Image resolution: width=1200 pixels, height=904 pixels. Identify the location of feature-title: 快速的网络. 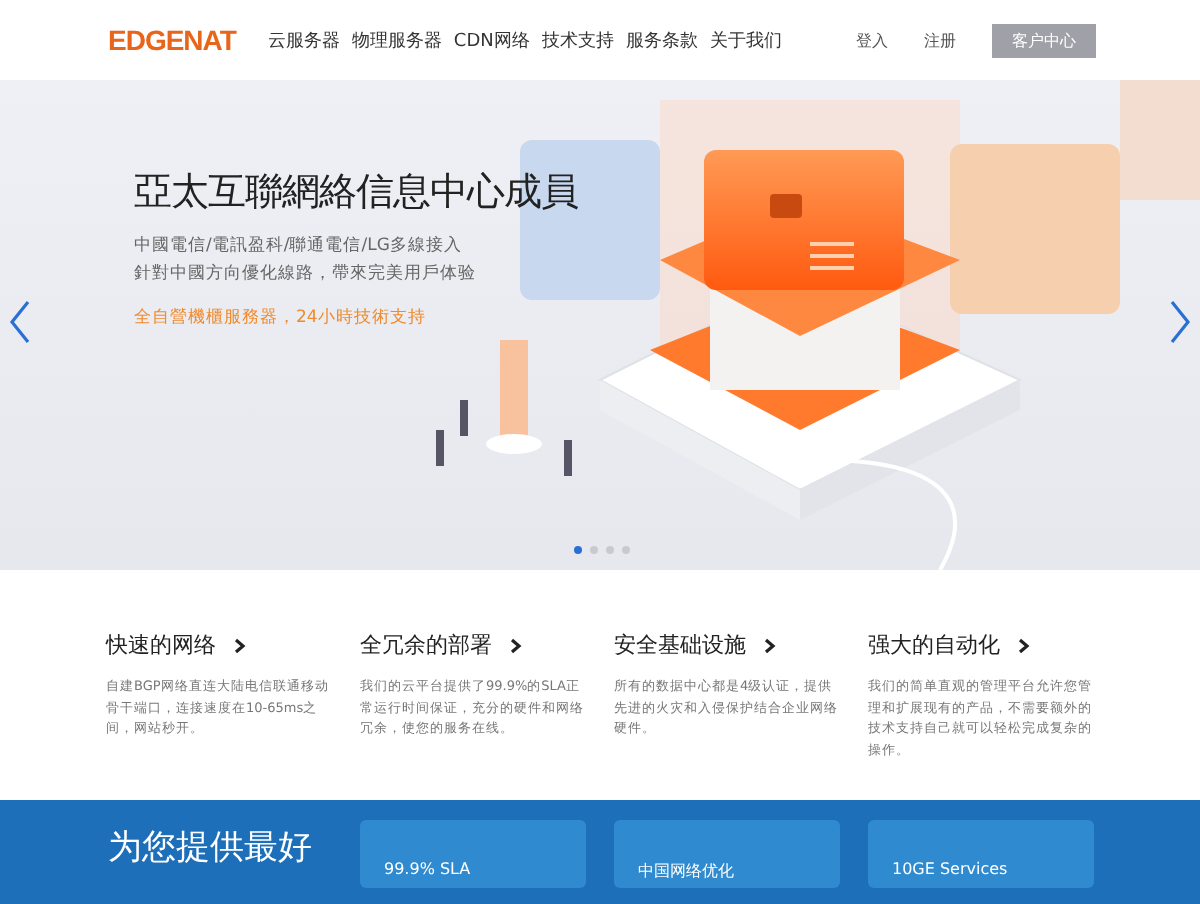
(161, 645).